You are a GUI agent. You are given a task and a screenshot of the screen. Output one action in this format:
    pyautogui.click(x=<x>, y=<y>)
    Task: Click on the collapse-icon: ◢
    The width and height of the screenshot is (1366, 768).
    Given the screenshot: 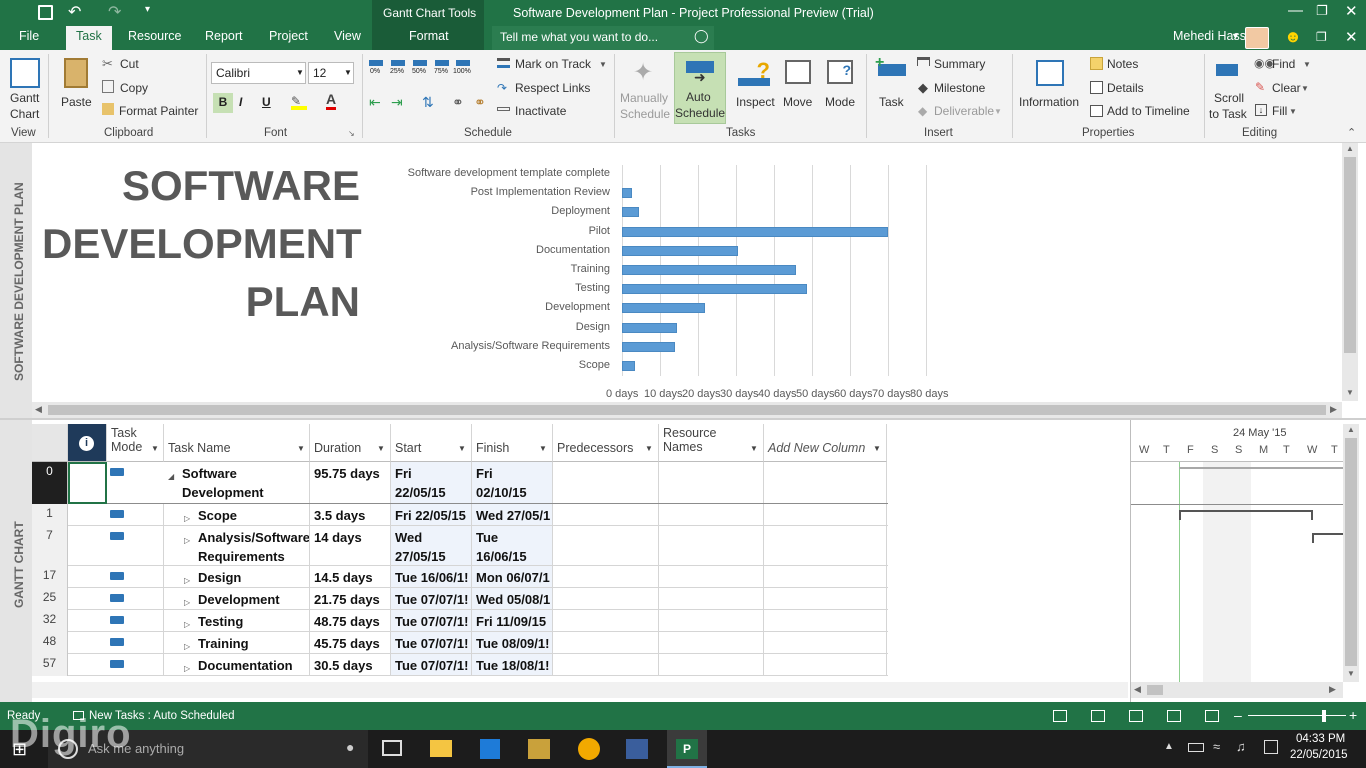 What is the action you would take?
    pyautogui.click(x=171, y=476)
    